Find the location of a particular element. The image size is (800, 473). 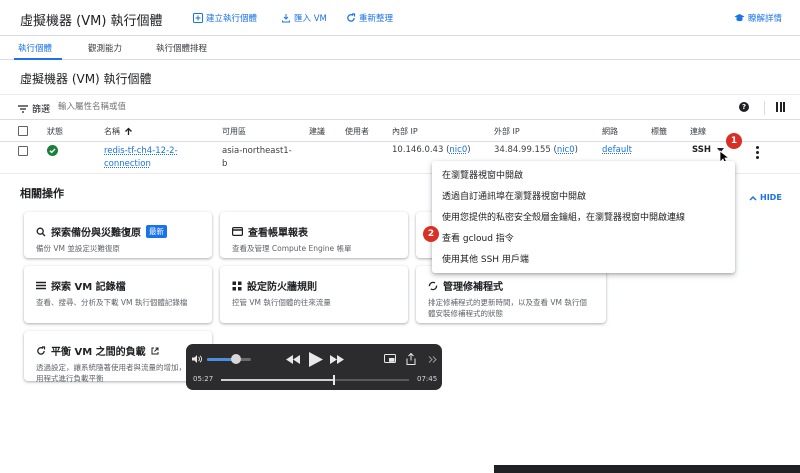

new-badge: 最新 is located at coordinates (156, 231).